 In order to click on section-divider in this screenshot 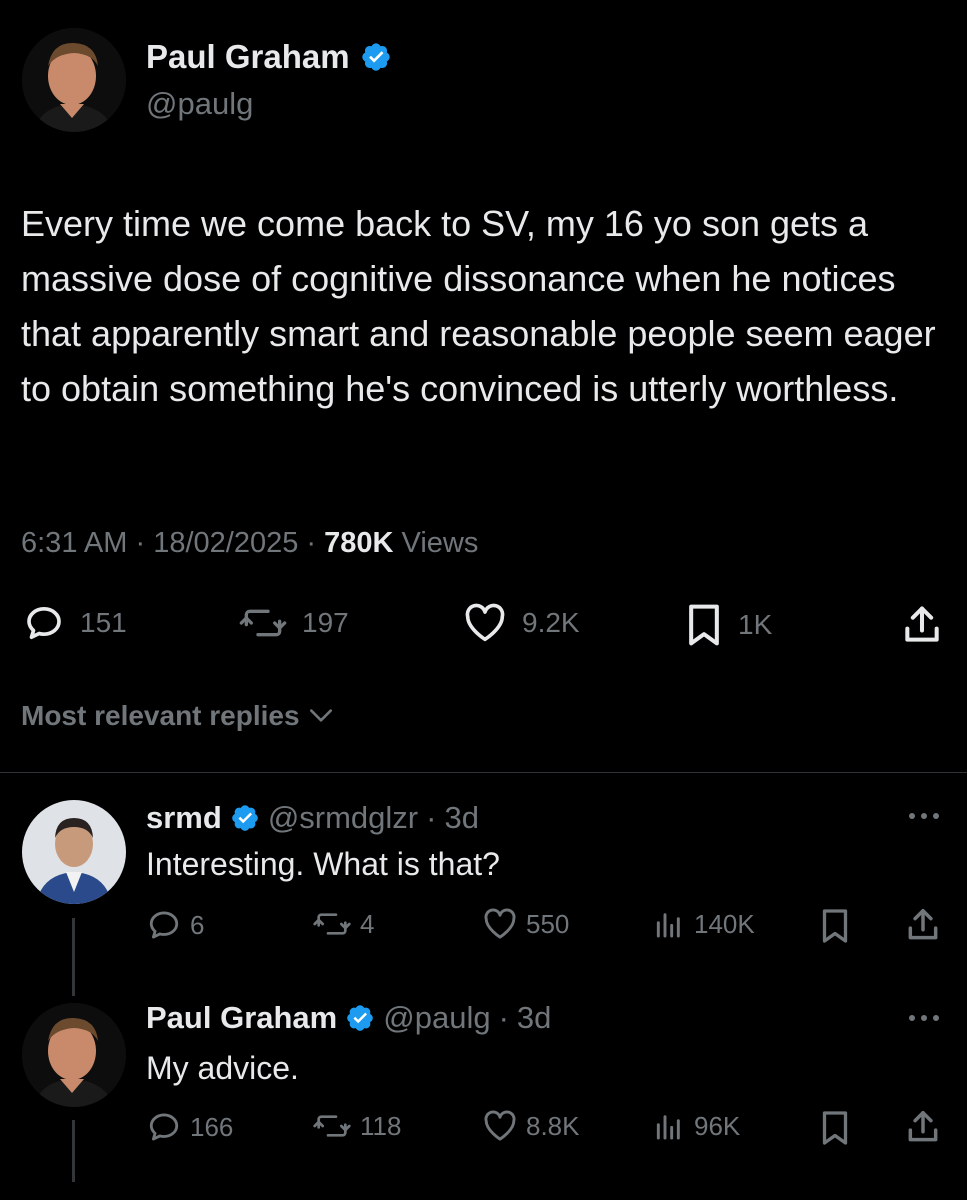, I will do `click(483, 772)`.